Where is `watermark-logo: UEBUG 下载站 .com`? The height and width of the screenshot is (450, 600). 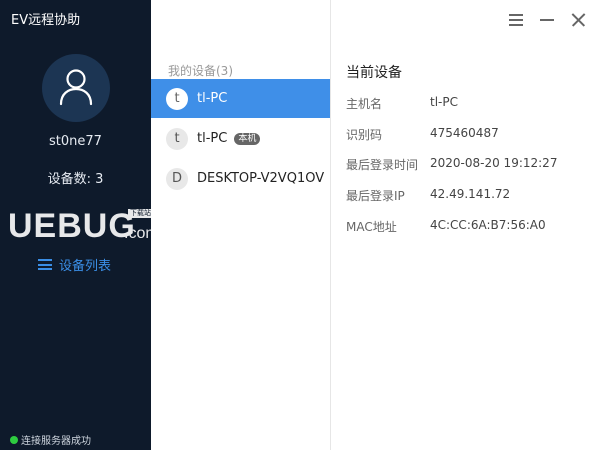 watermark-logo: UEBUG 下载站 .com is located at coordinates (83, 227).